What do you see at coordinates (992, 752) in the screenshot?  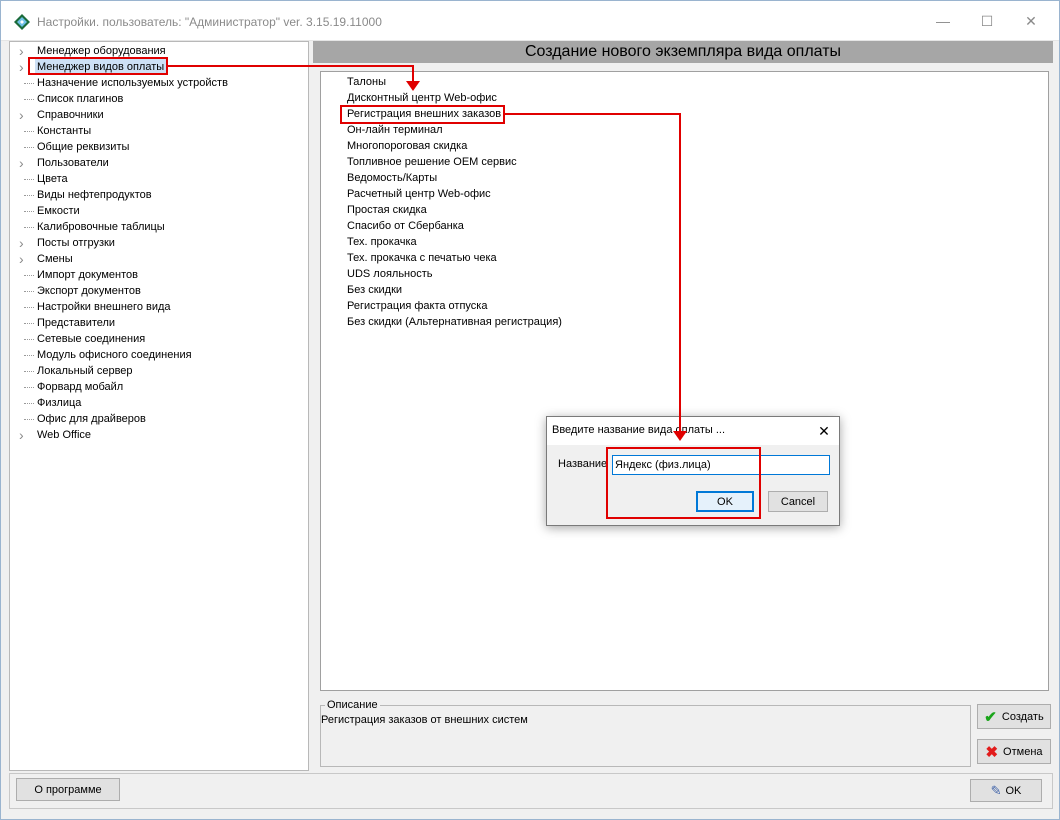 I see `cross-icon: ✖` at bounding box center [992, 752].